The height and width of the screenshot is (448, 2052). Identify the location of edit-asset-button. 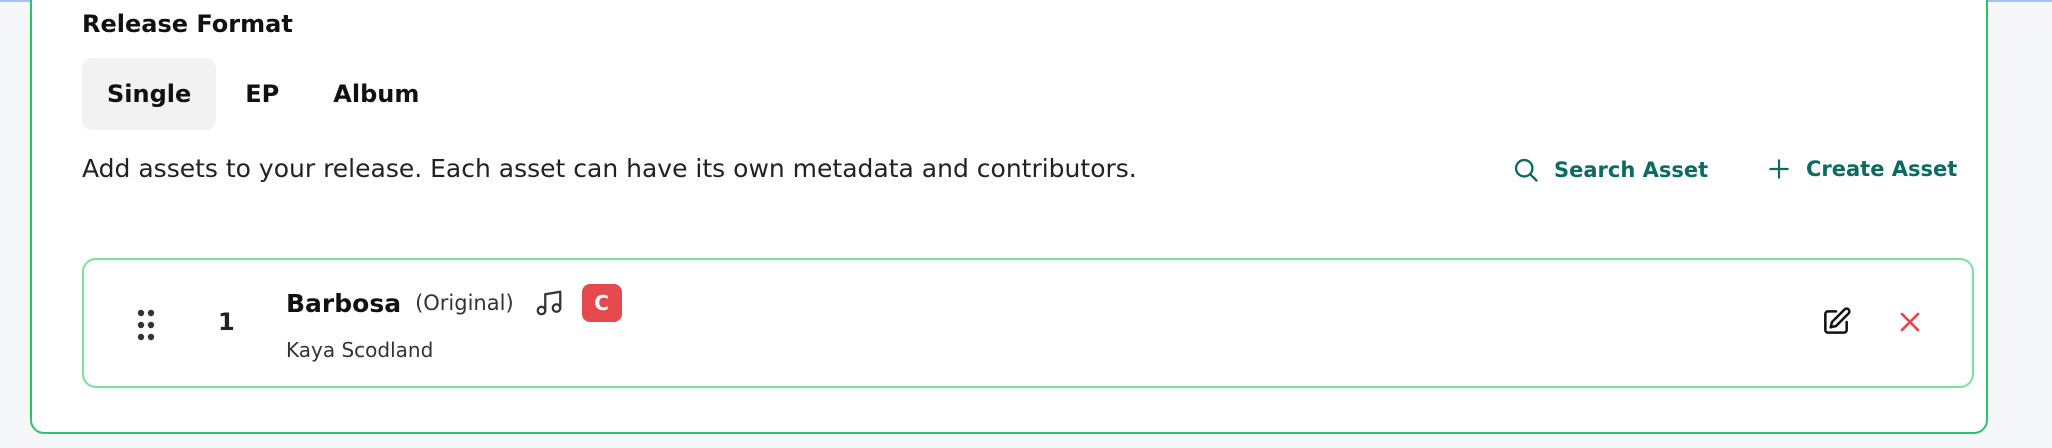
(1836, 324).